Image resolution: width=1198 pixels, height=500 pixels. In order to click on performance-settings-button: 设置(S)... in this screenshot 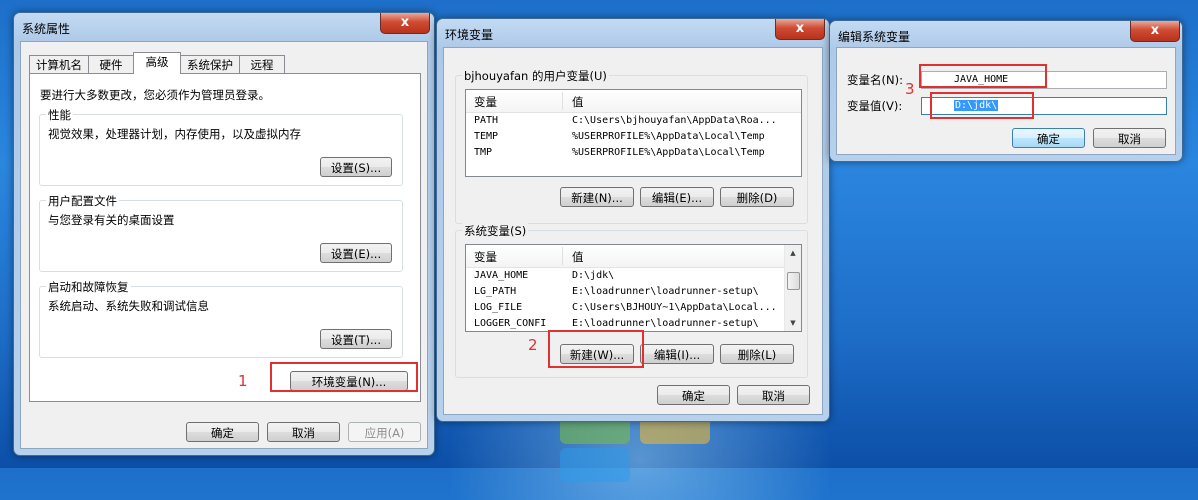, I will do `click(356, 167)`.